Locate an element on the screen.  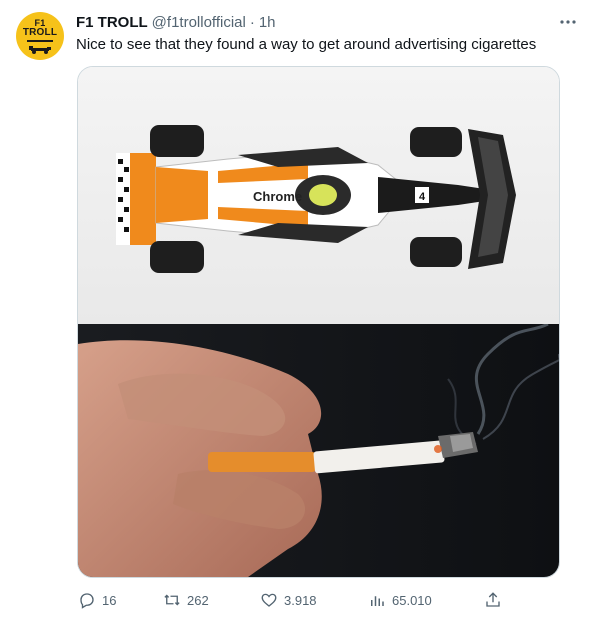
reply-button: 16 is located at coordinates (97, 600).